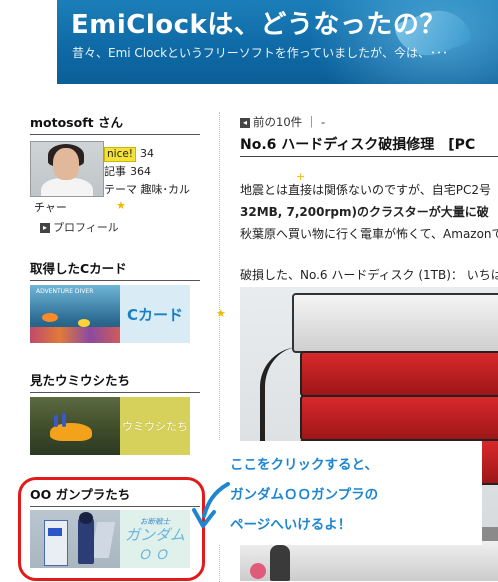 The width and height of the screenshot is (498, 582). I want to click on prev-nav-label: 前の10件 ｜ -, so click(289, 122).